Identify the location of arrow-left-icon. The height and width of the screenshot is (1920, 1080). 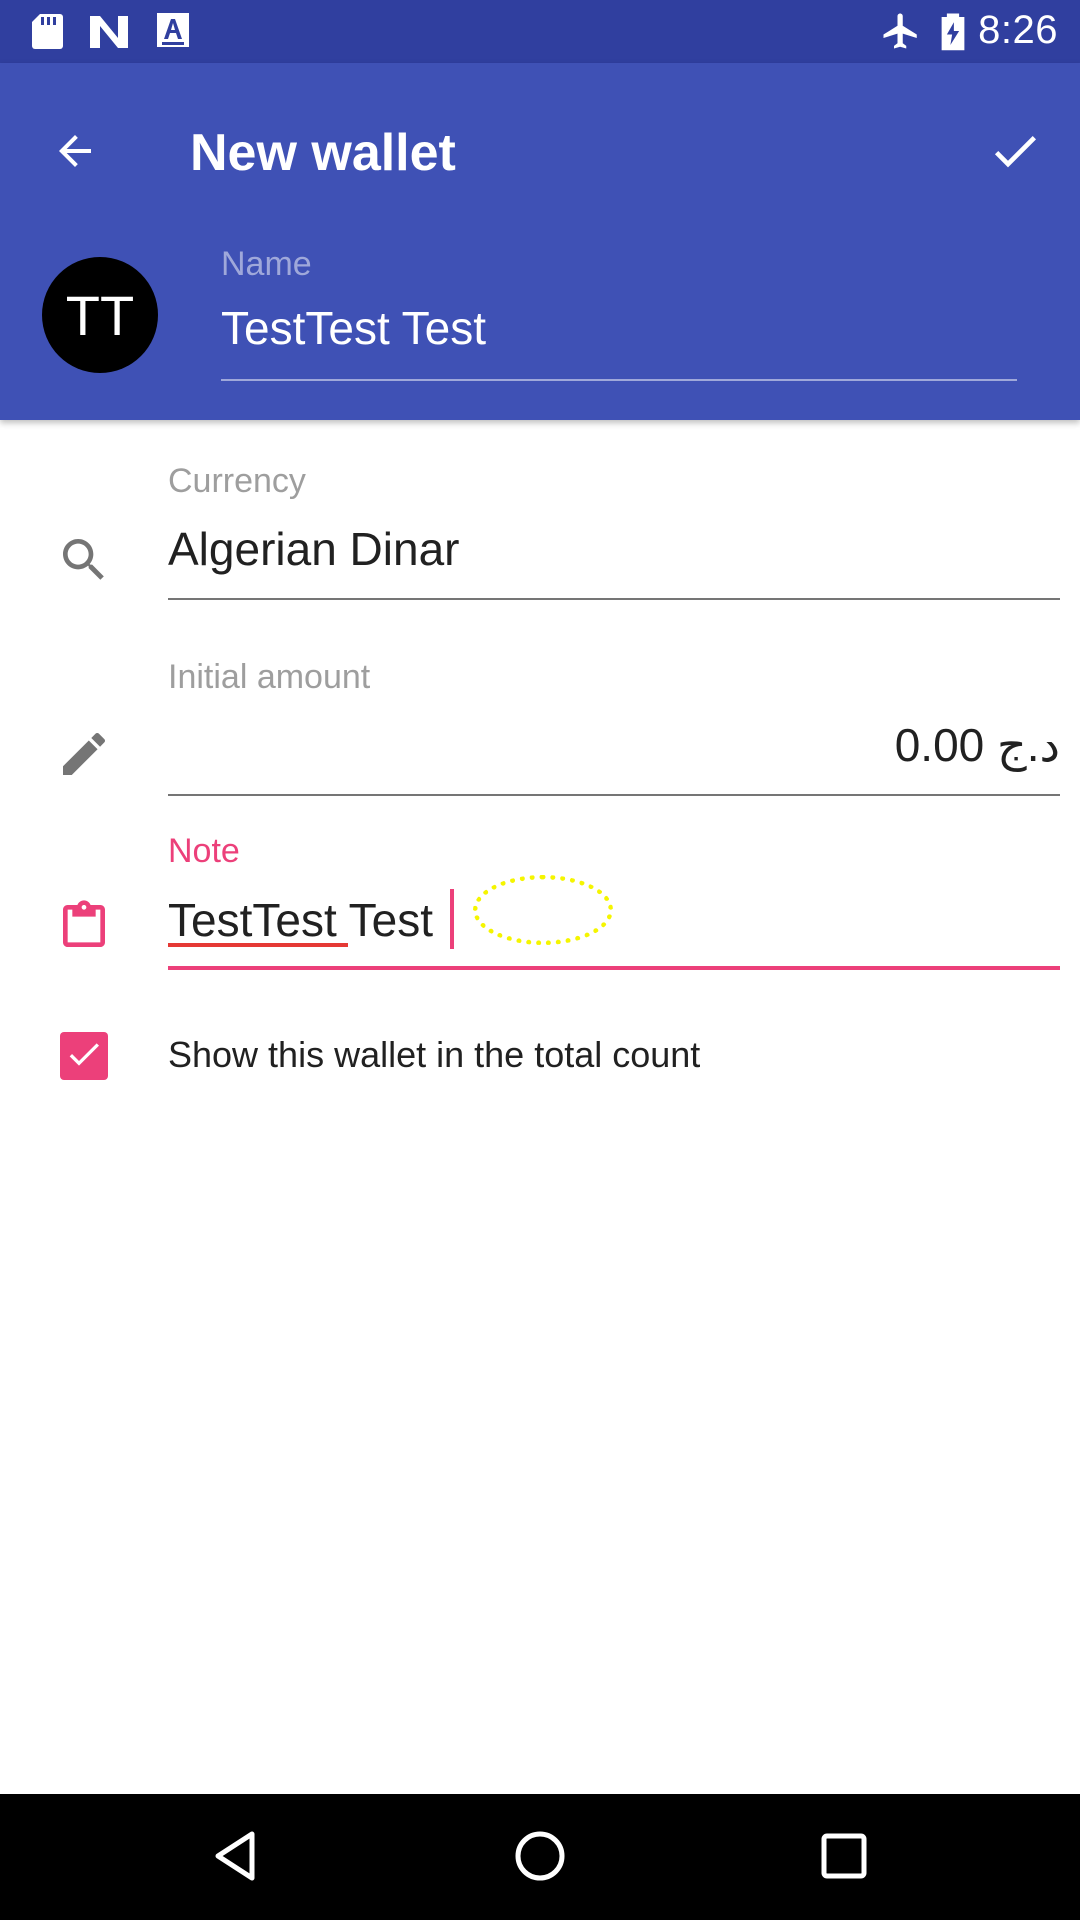
(75, 153).